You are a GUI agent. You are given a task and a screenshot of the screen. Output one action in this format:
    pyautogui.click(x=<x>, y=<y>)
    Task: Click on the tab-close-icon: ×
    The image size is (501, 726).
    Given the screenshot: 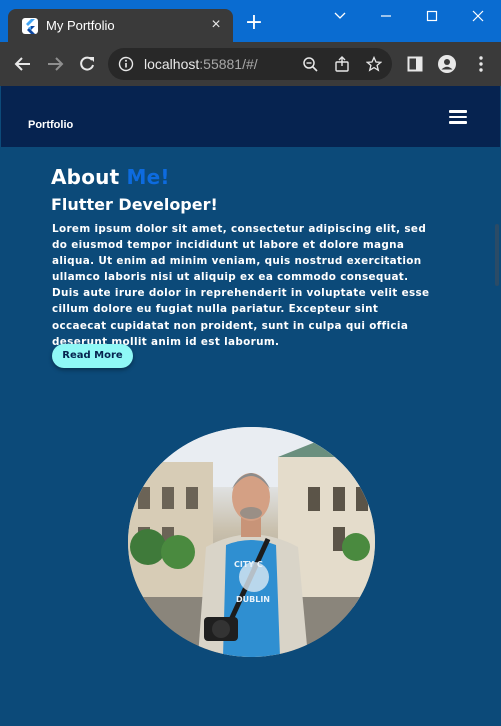 What is the action you would take?
    pyautogui.click(x=216, y=25)
    